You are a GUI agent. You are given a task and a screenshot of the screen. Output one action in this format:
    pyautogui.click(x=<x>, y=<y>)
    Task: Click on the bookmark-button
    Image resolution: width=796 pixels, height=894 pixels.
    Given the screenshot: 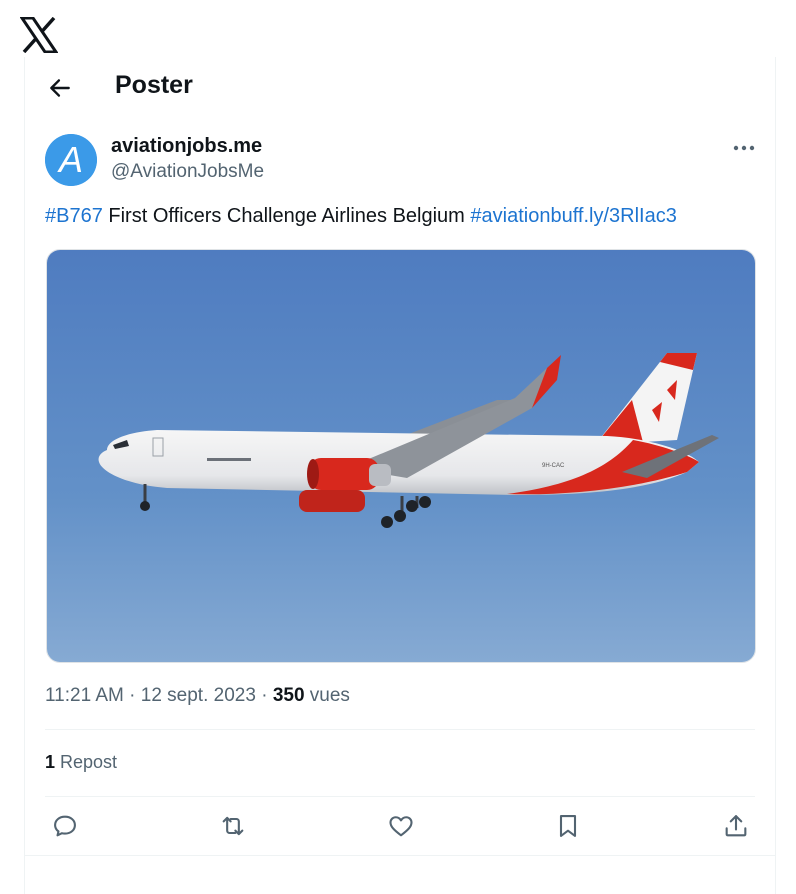 What is the action you would take?
    pyautogui.click(x=568, y=826)
    